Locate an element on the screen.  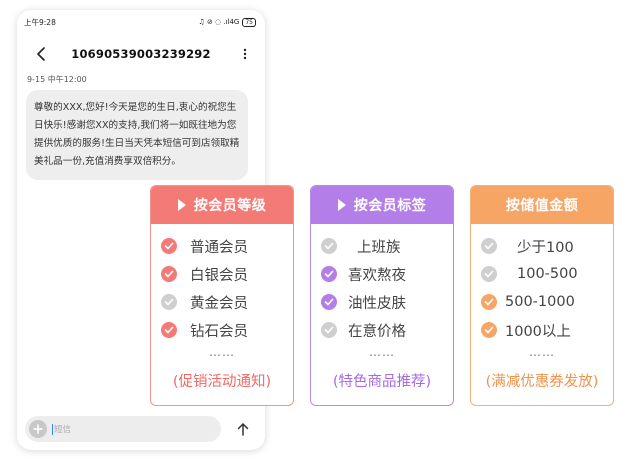
stored-value-card-title: 按储值金额 is located at coordinates (542, 206).